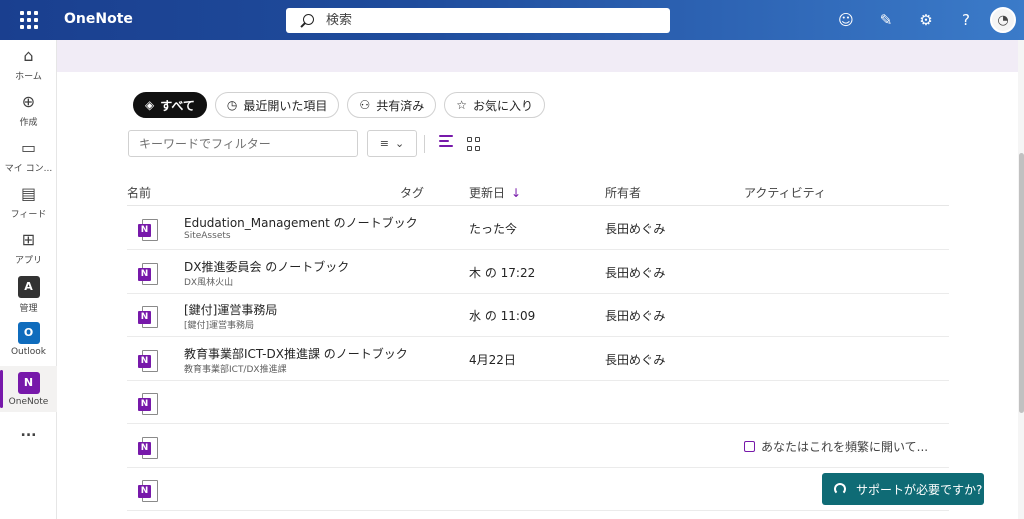  I want to click on column-header-owner: 所有者, so click(623, 192).